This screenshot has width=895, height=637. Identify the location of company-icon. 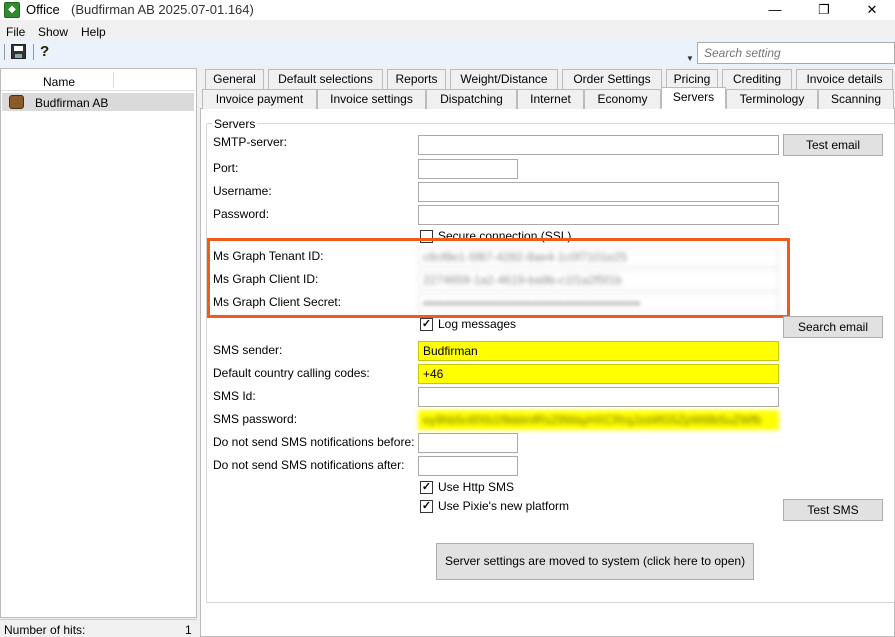
(16, 102).